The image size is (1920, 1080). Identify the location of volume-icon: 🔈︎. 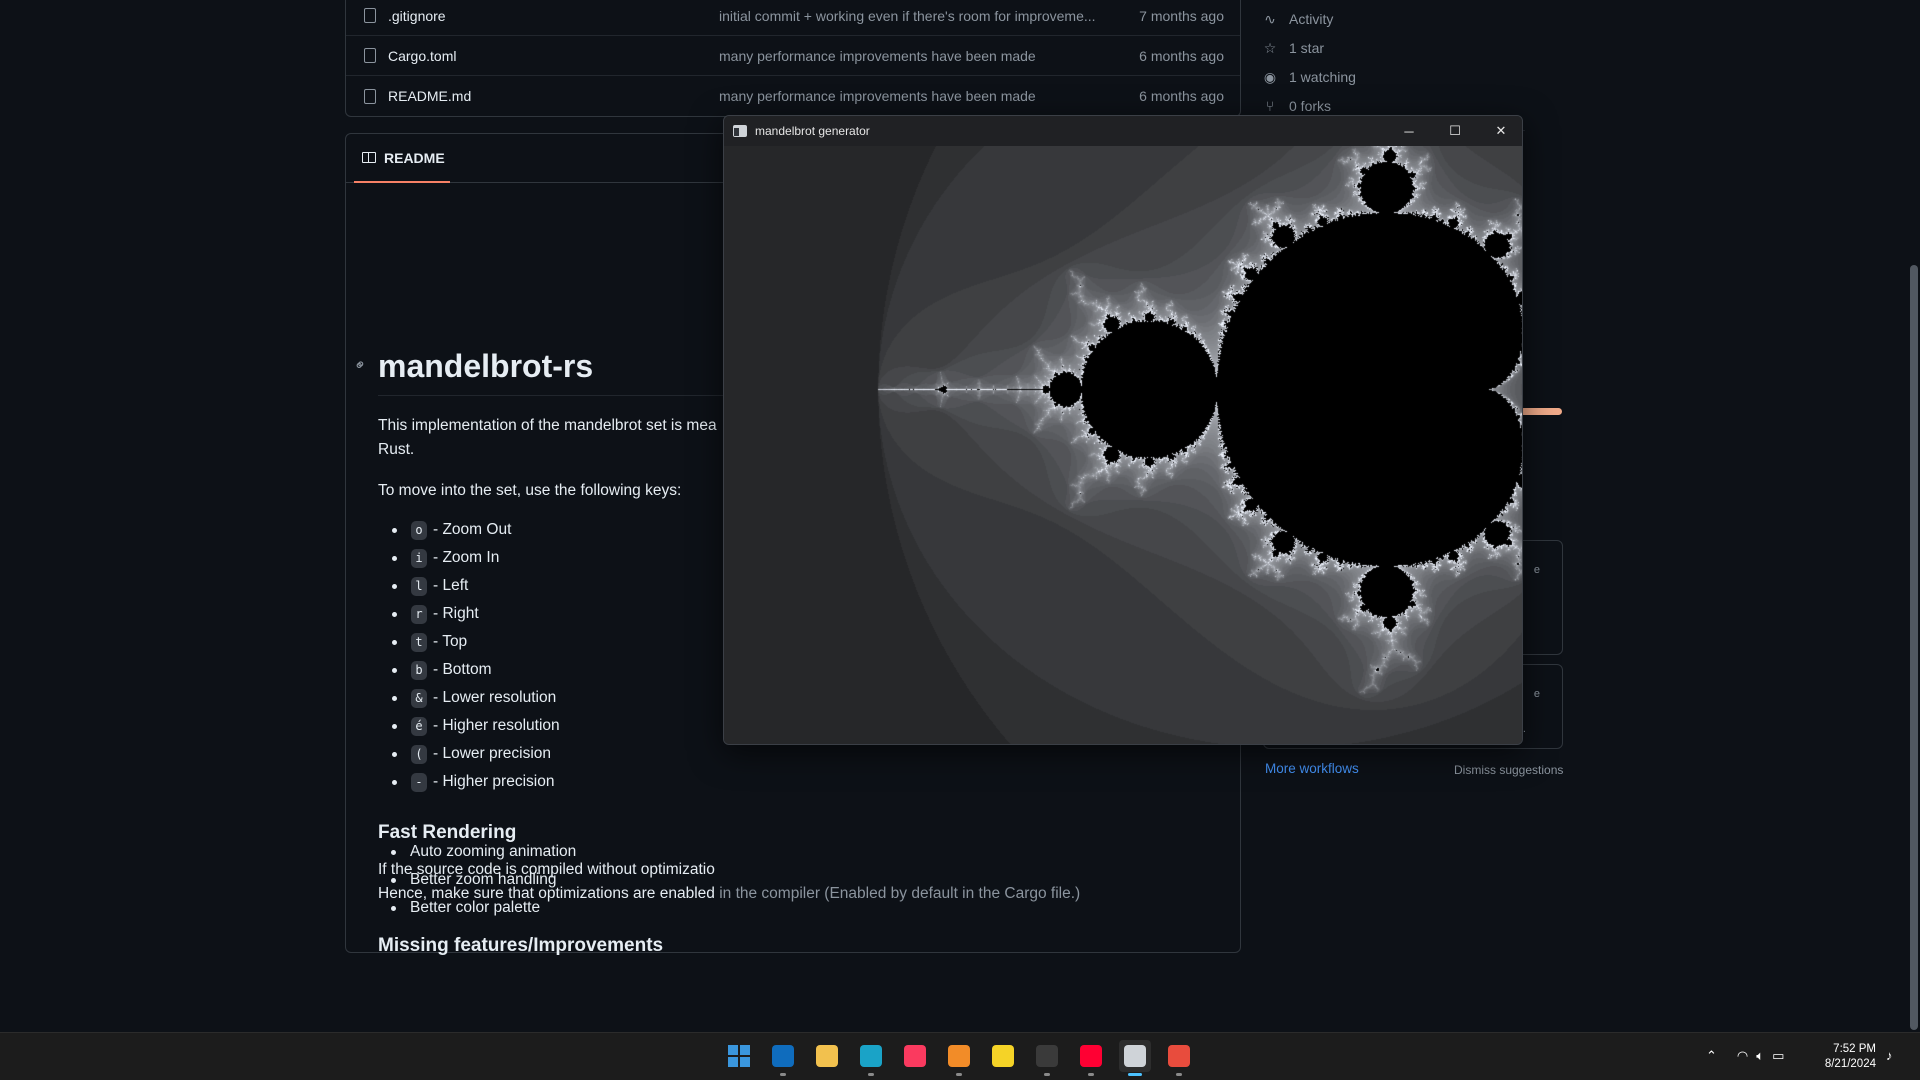
(1760, 1056).